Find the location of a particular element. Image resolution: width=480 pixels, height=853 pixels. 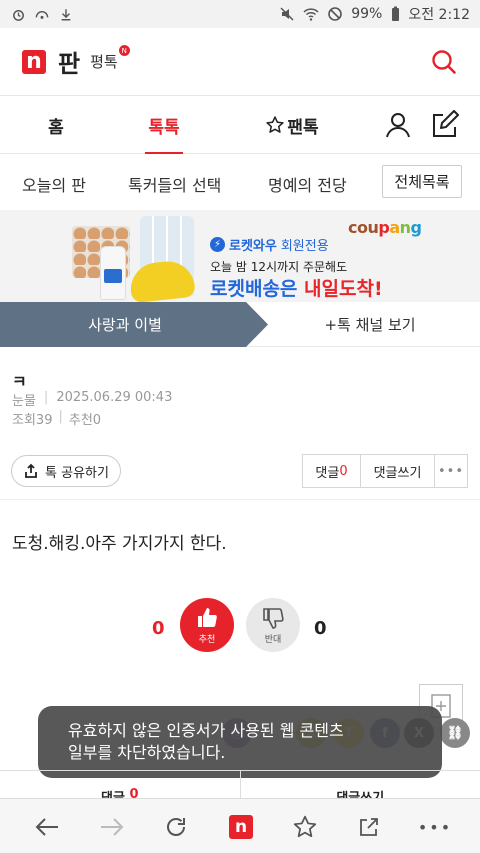

channel-bar: 사랑과 이별 +톡 채널 보기 is located at coordinates (240, 324).